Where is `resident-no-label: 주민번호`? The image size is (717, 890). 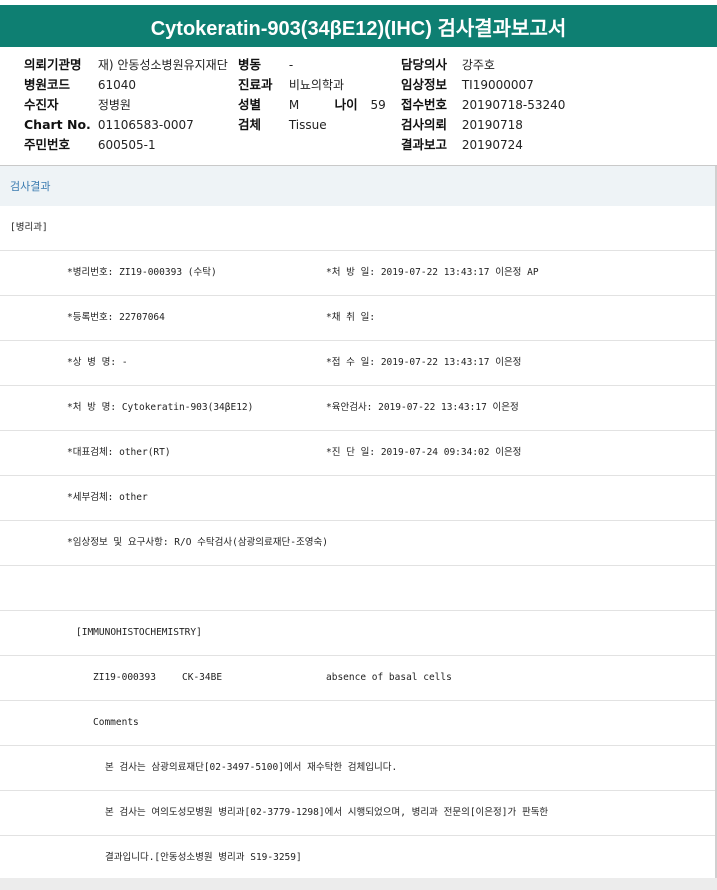
resident-no-label: 주민번호 is located at coordinates (47, 144).